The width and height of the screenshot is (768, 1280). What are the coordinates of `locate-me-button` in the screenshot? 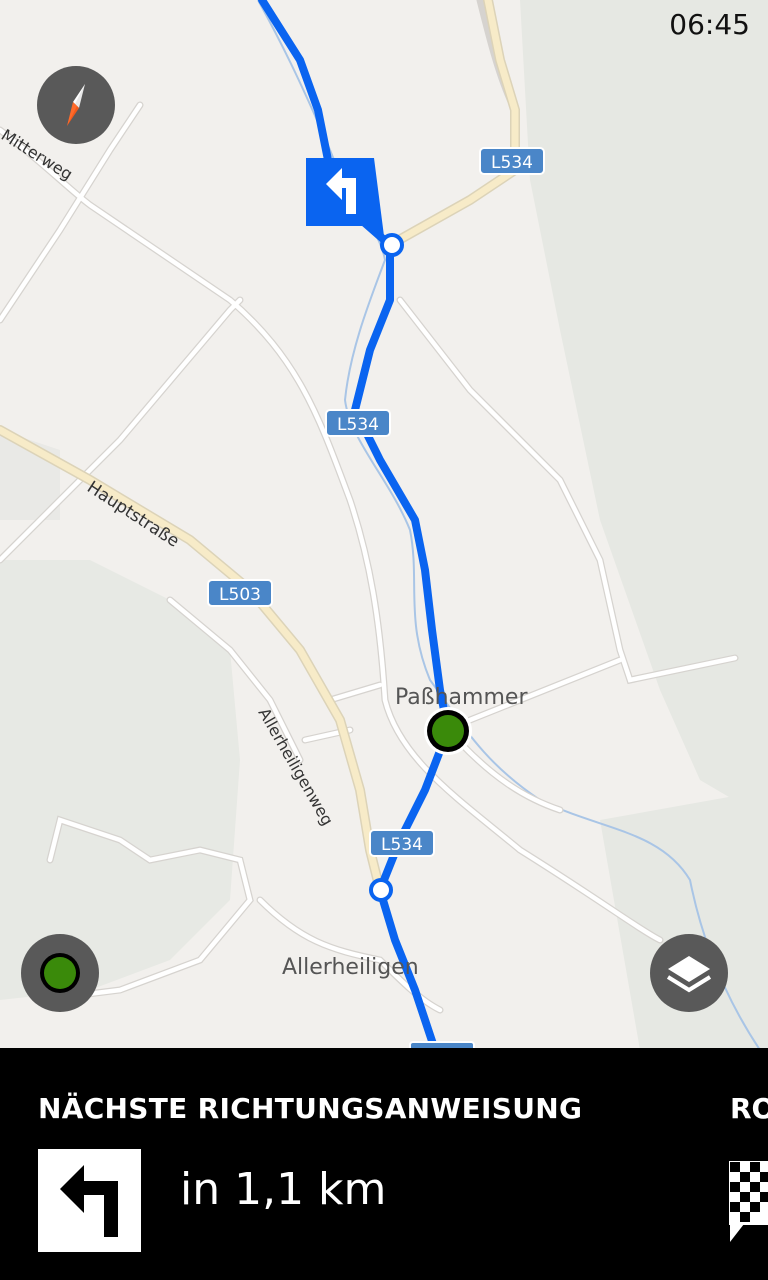 It's located at (60, 973).